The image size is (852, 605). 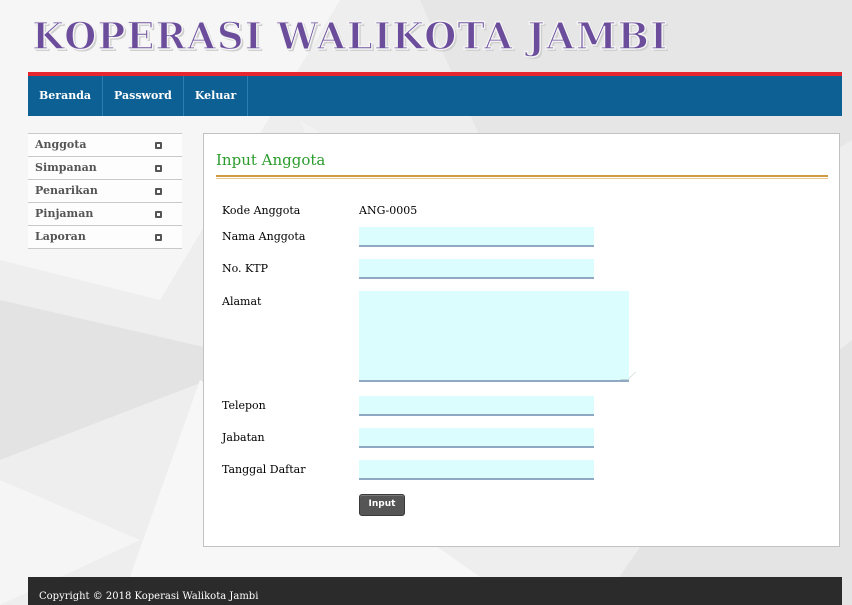 What do you see at coordinates (476, 470) in the screenshot?
I see `tanggal-daftar-input` at bounding box center [476, 470].